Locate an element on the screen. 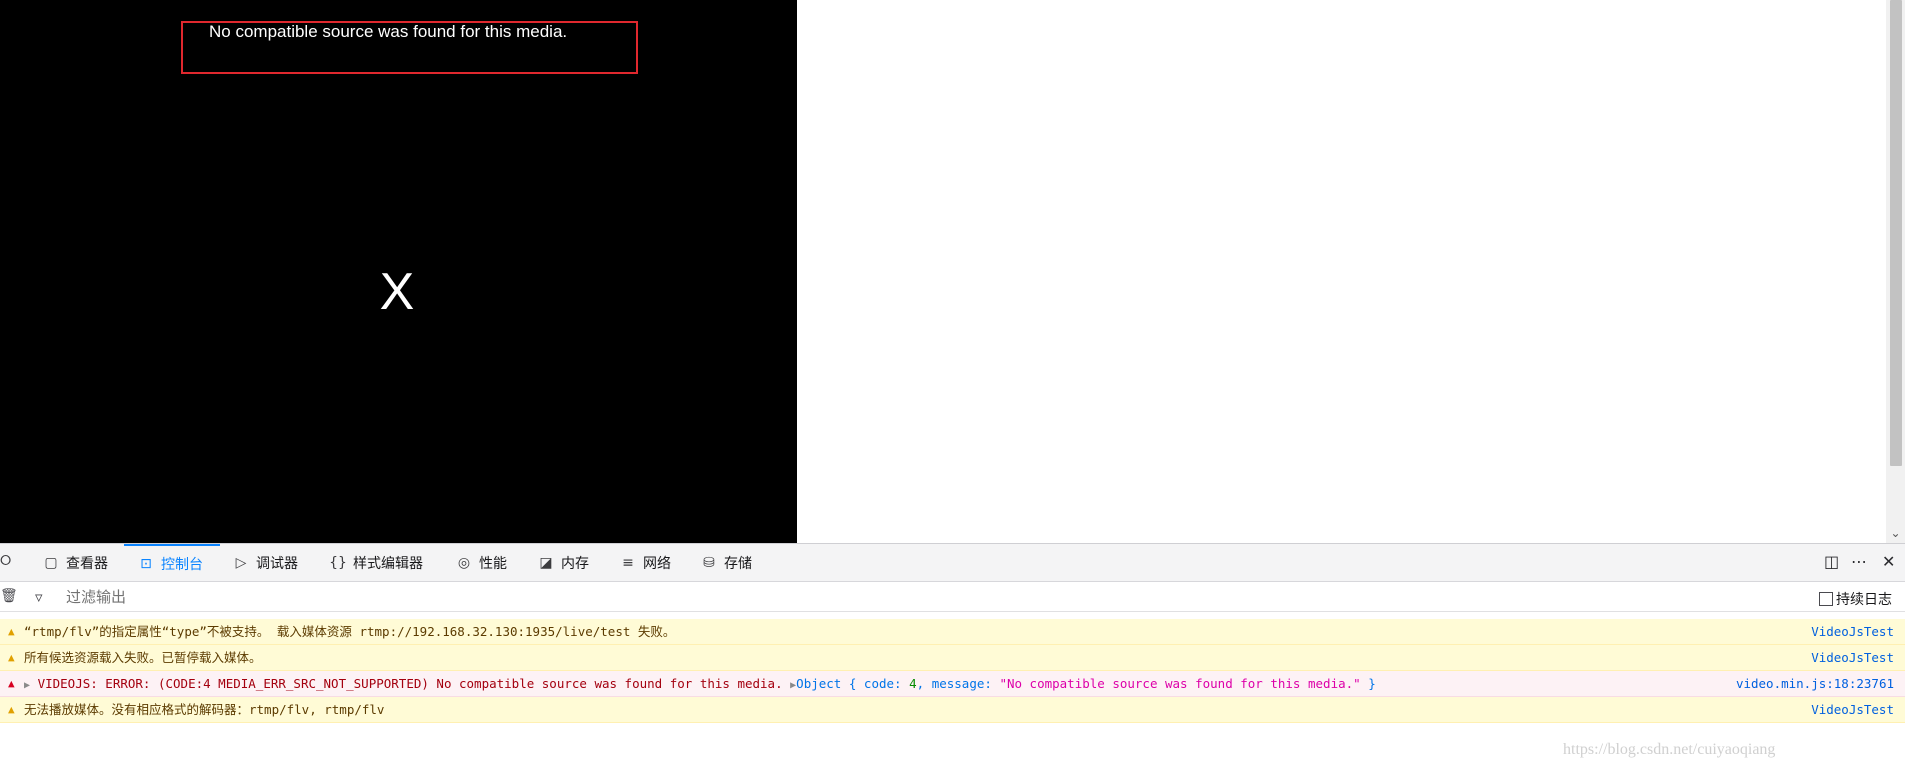 This screenshot has width=1905, height=774. filter-output-input is located at coordinates (366, 597).